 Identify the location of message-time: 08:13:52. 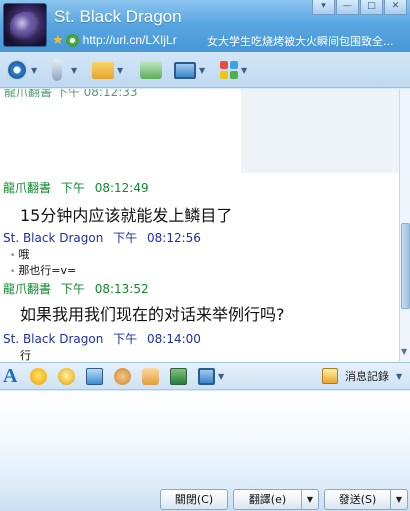
(121, 289).